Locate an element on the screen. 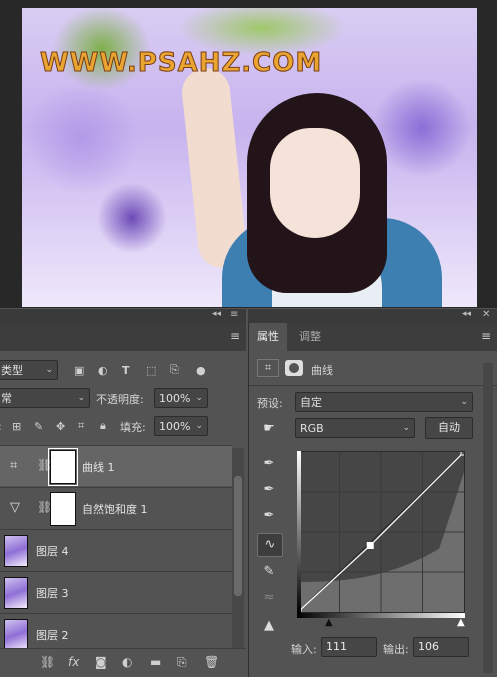 This screenshot has width=497, height=677. photo-face is located at coordinates (315, 183).